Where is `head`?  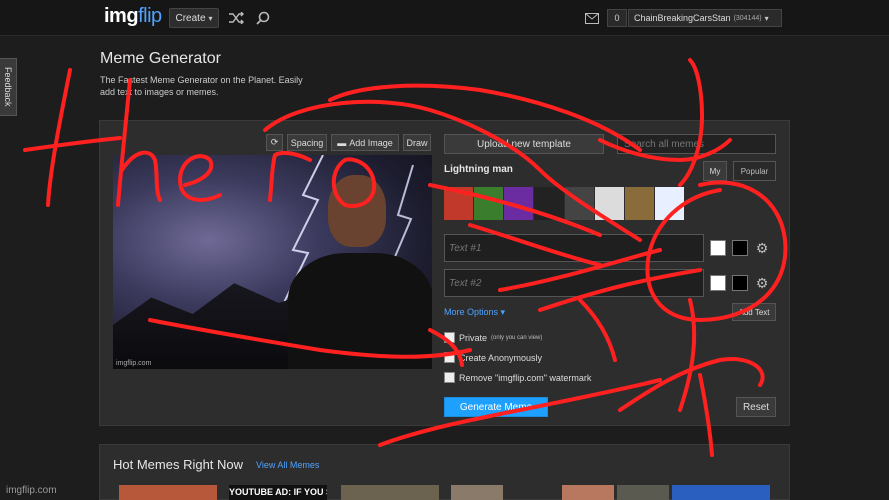
head is located at coordinates (357, 211).